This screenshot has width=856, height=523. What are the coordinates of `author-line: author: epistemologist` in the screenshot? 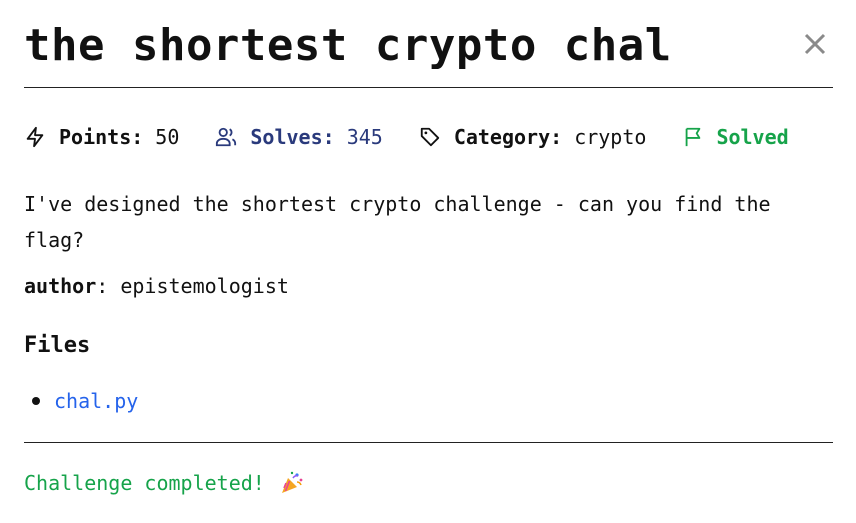 It's located at (156, 286).